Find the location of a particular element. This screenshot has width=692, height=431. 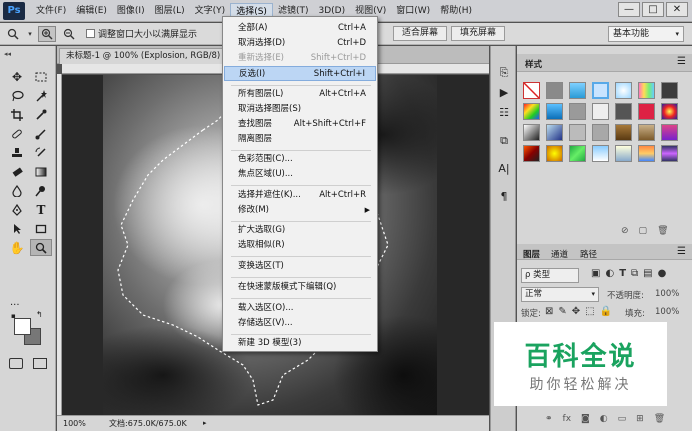

menu-item-grow: 扩大选取(G) is located at coordinates (300, 230).